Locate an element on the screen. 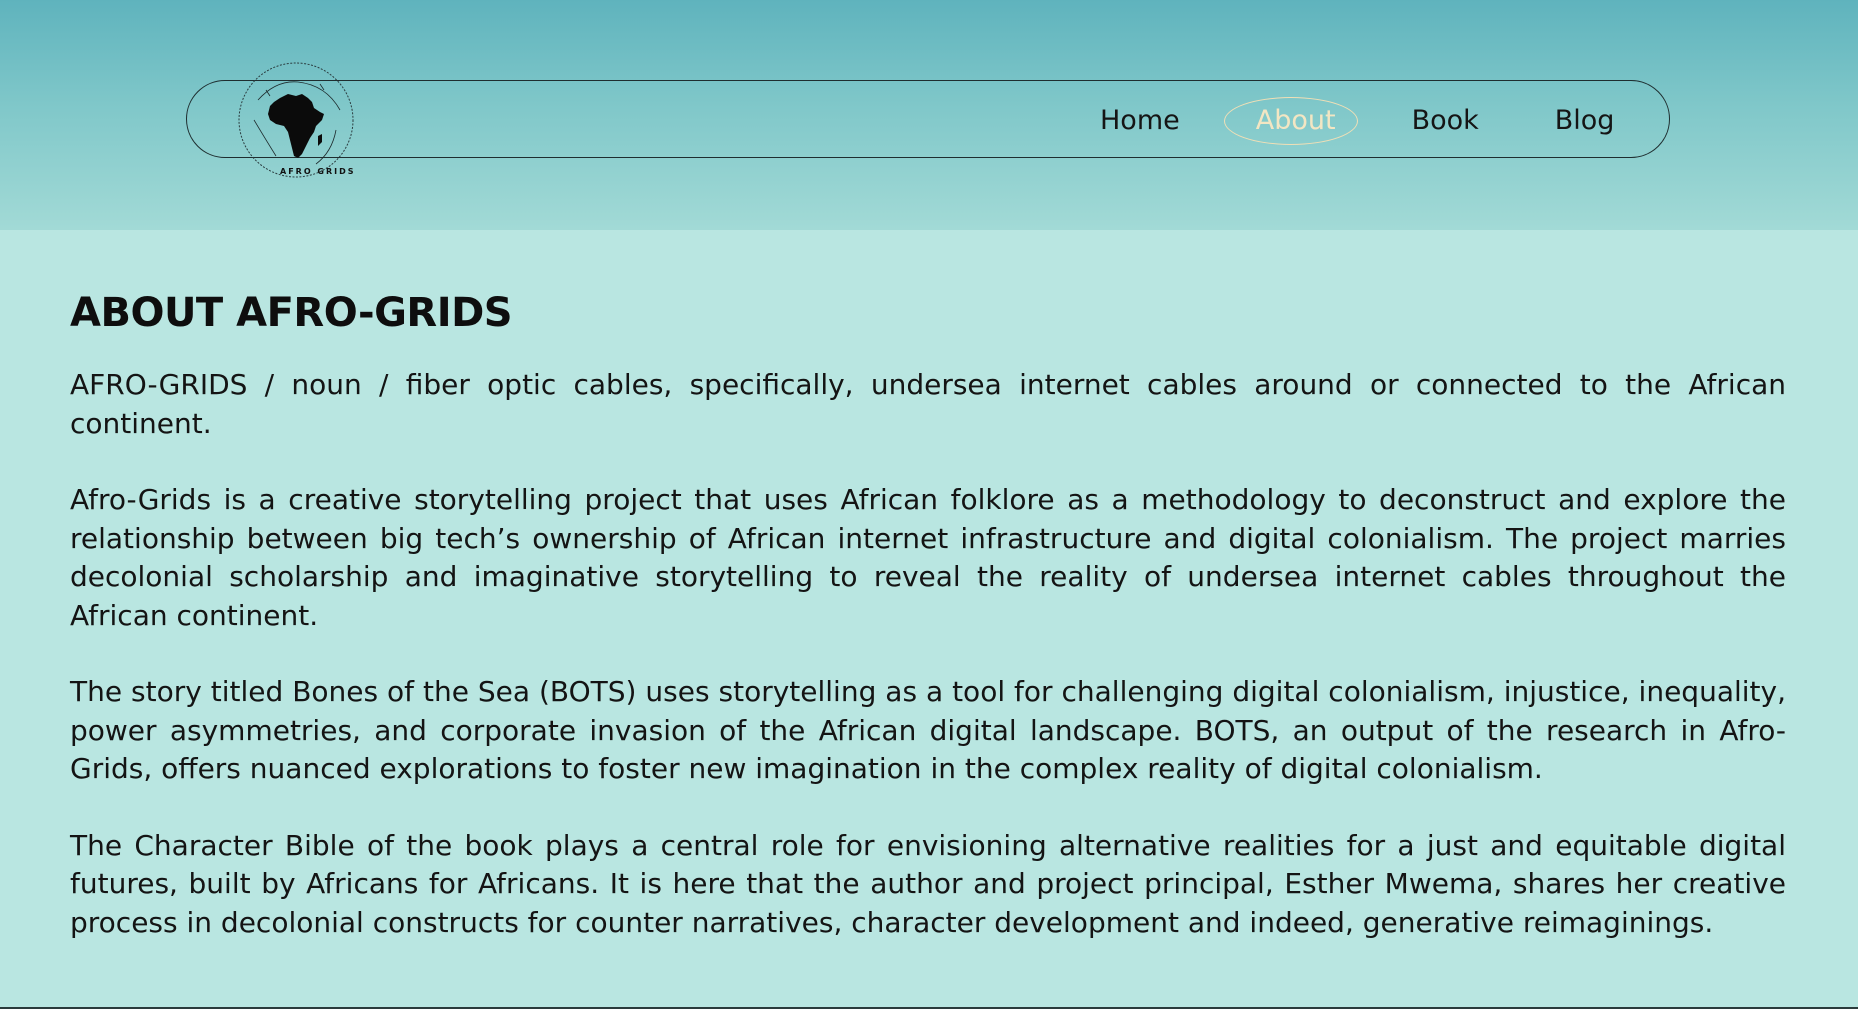 This screenshot has height=1009, width=1858. africa-map-icon: AFRO GRIDS is located at coordinates (297, 120).